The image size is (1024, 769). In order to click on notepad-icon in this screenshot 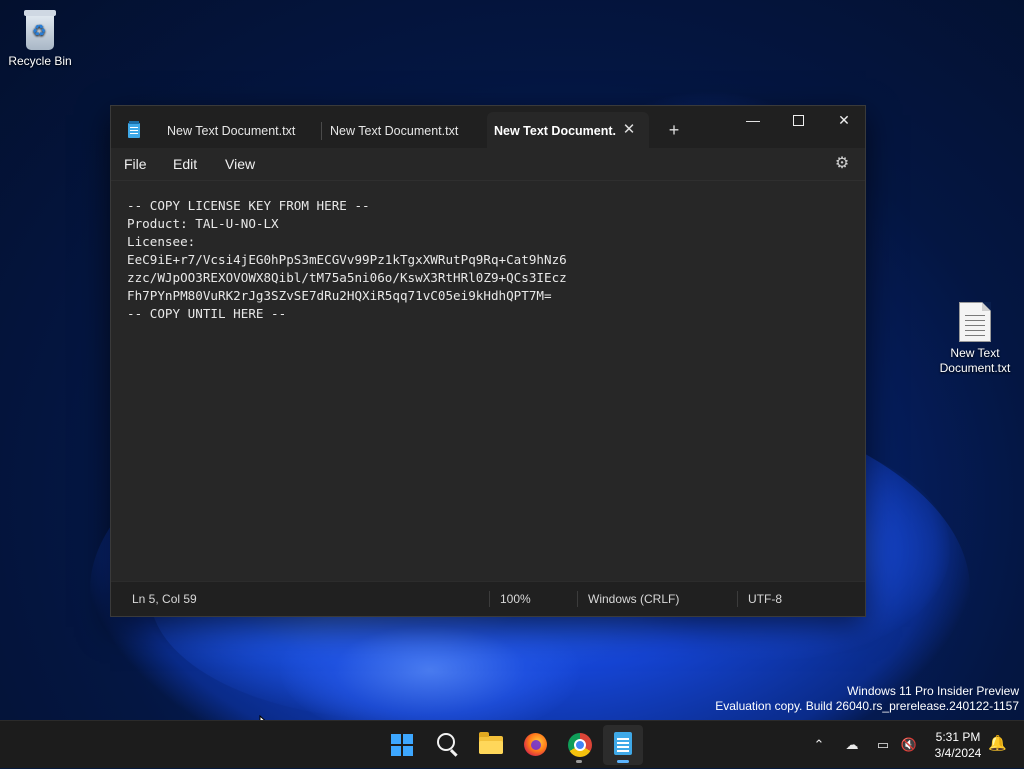, I will do `click(623, 743)`.